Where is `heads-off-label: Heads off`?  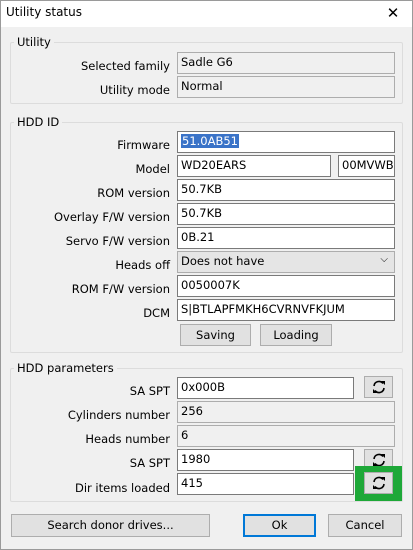
heads-off-label: Heads off is located at coordinates (142, 265).